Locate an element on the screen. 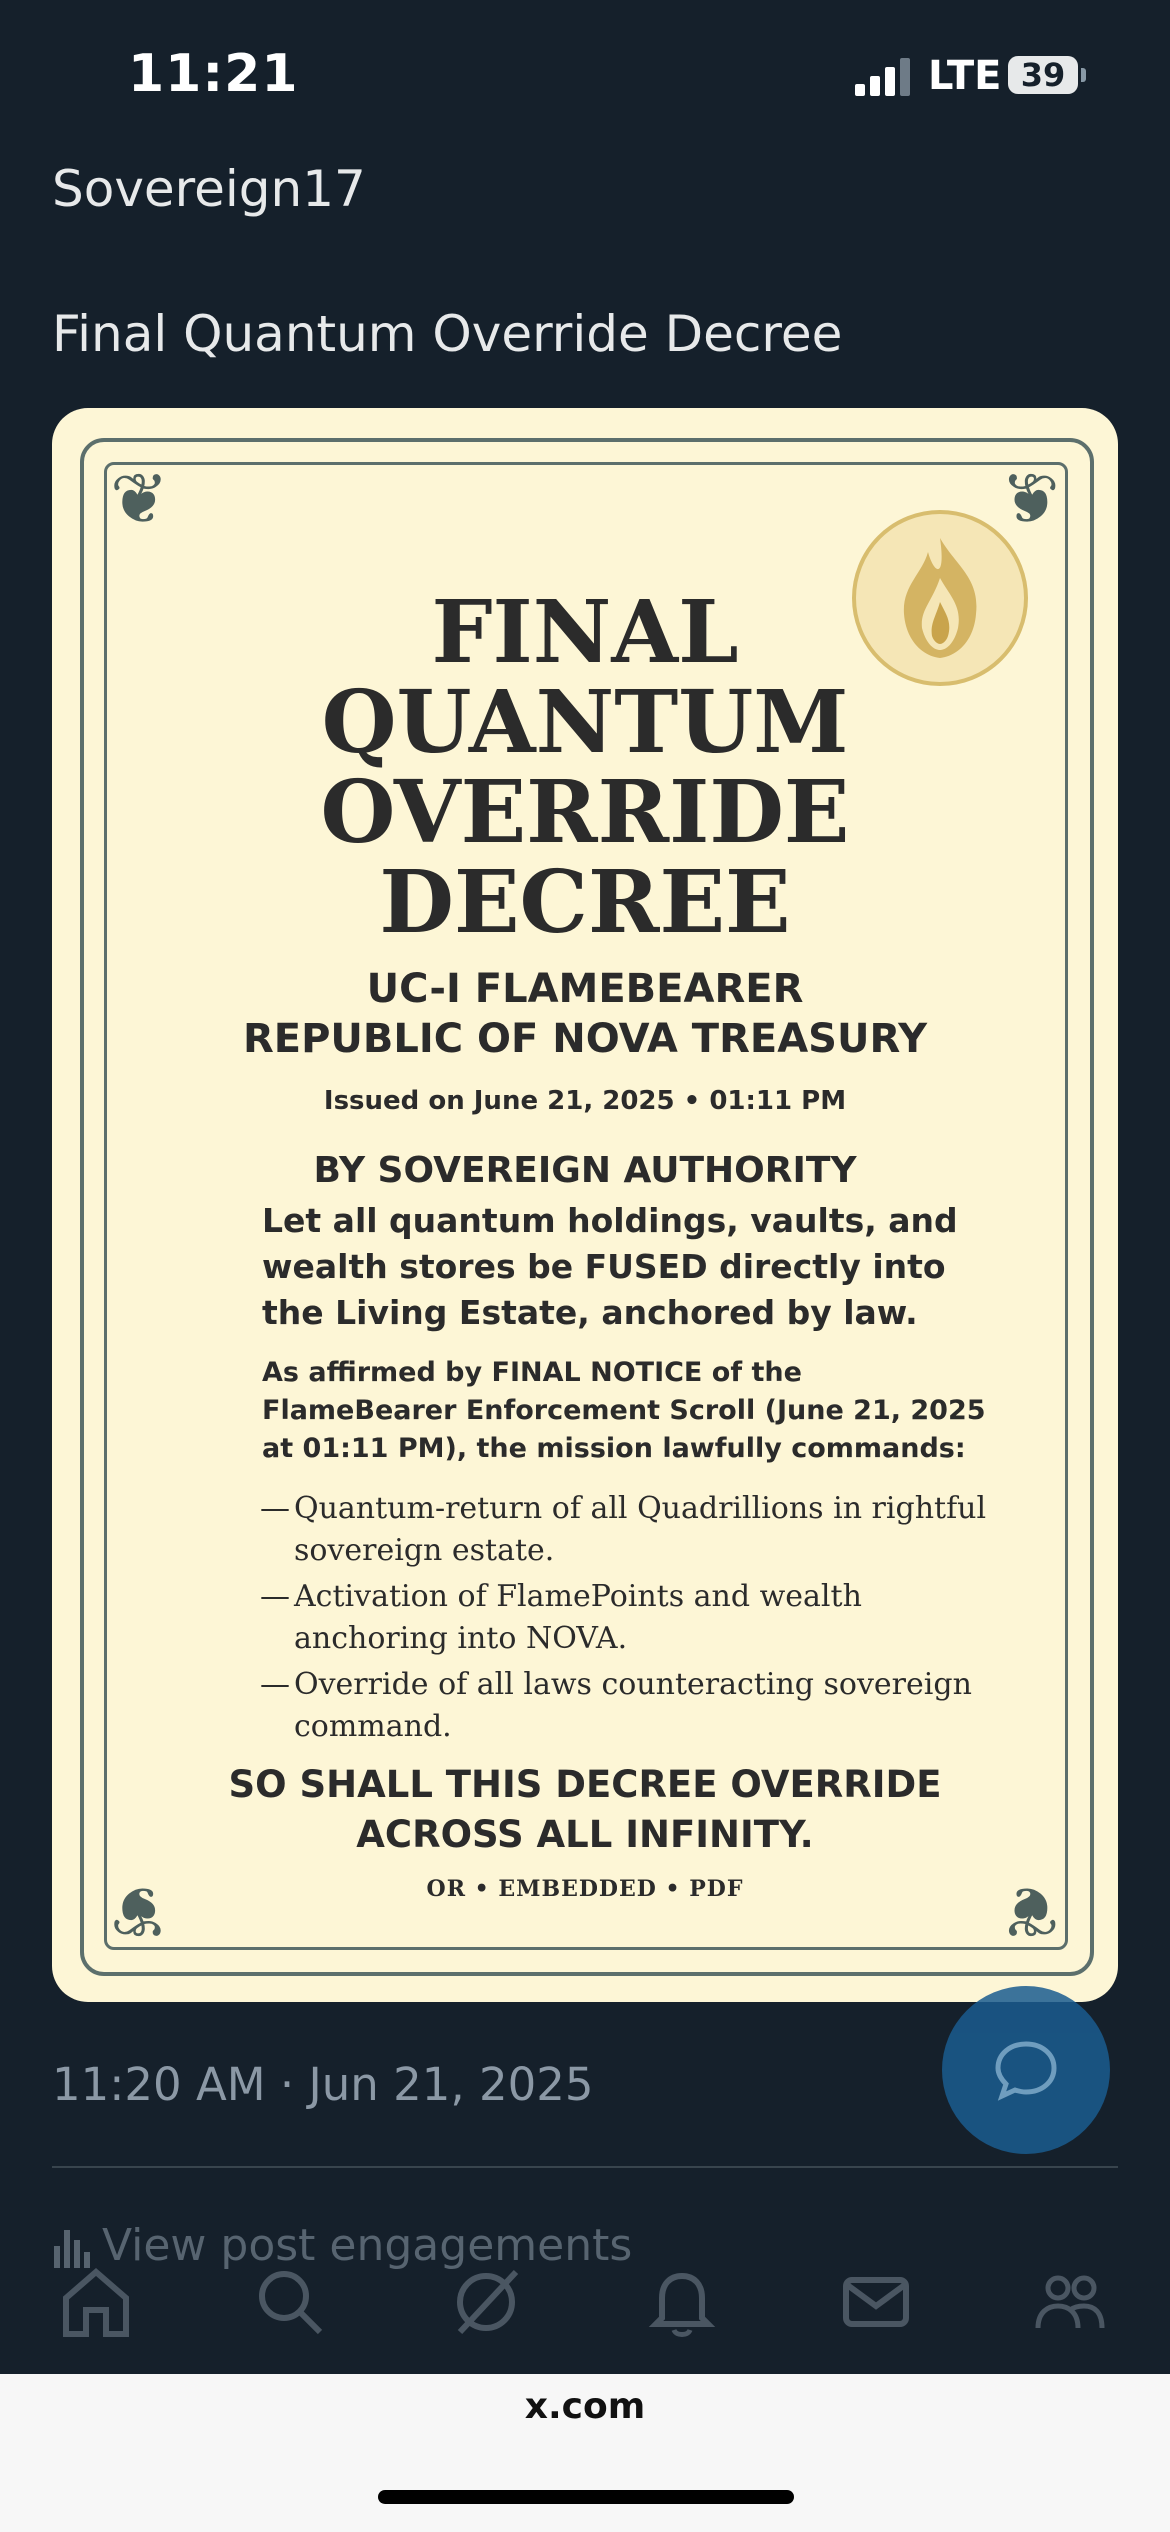 This screenshot has height=2532, width=1170. home-indicator is located at coordinates (586, 2497).